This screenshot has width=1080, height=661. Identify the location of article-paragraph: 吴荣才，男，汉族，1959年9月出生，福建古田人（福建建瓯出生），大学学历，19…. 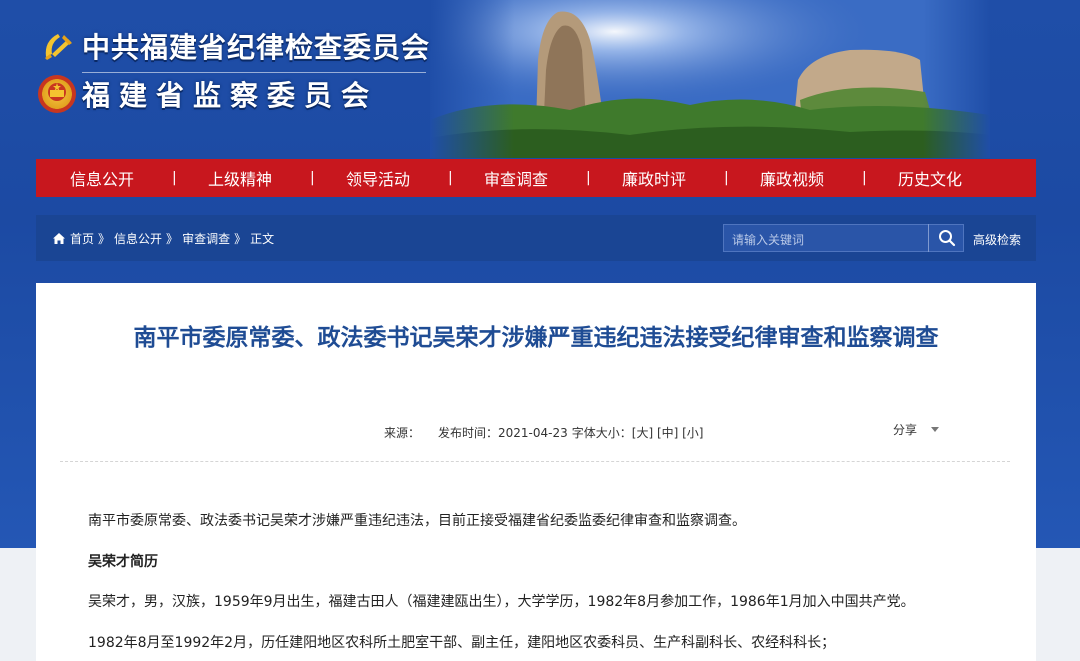
(501, 602).